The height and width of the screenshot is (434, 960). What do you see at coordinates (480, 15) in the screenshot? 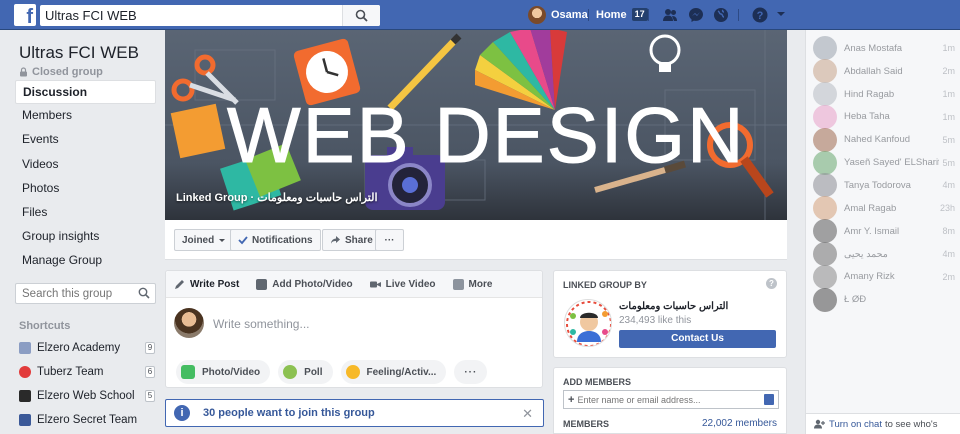
I see `top-navigation-bar: f Osama Home 17 ?` at bounding box center [480, 15].